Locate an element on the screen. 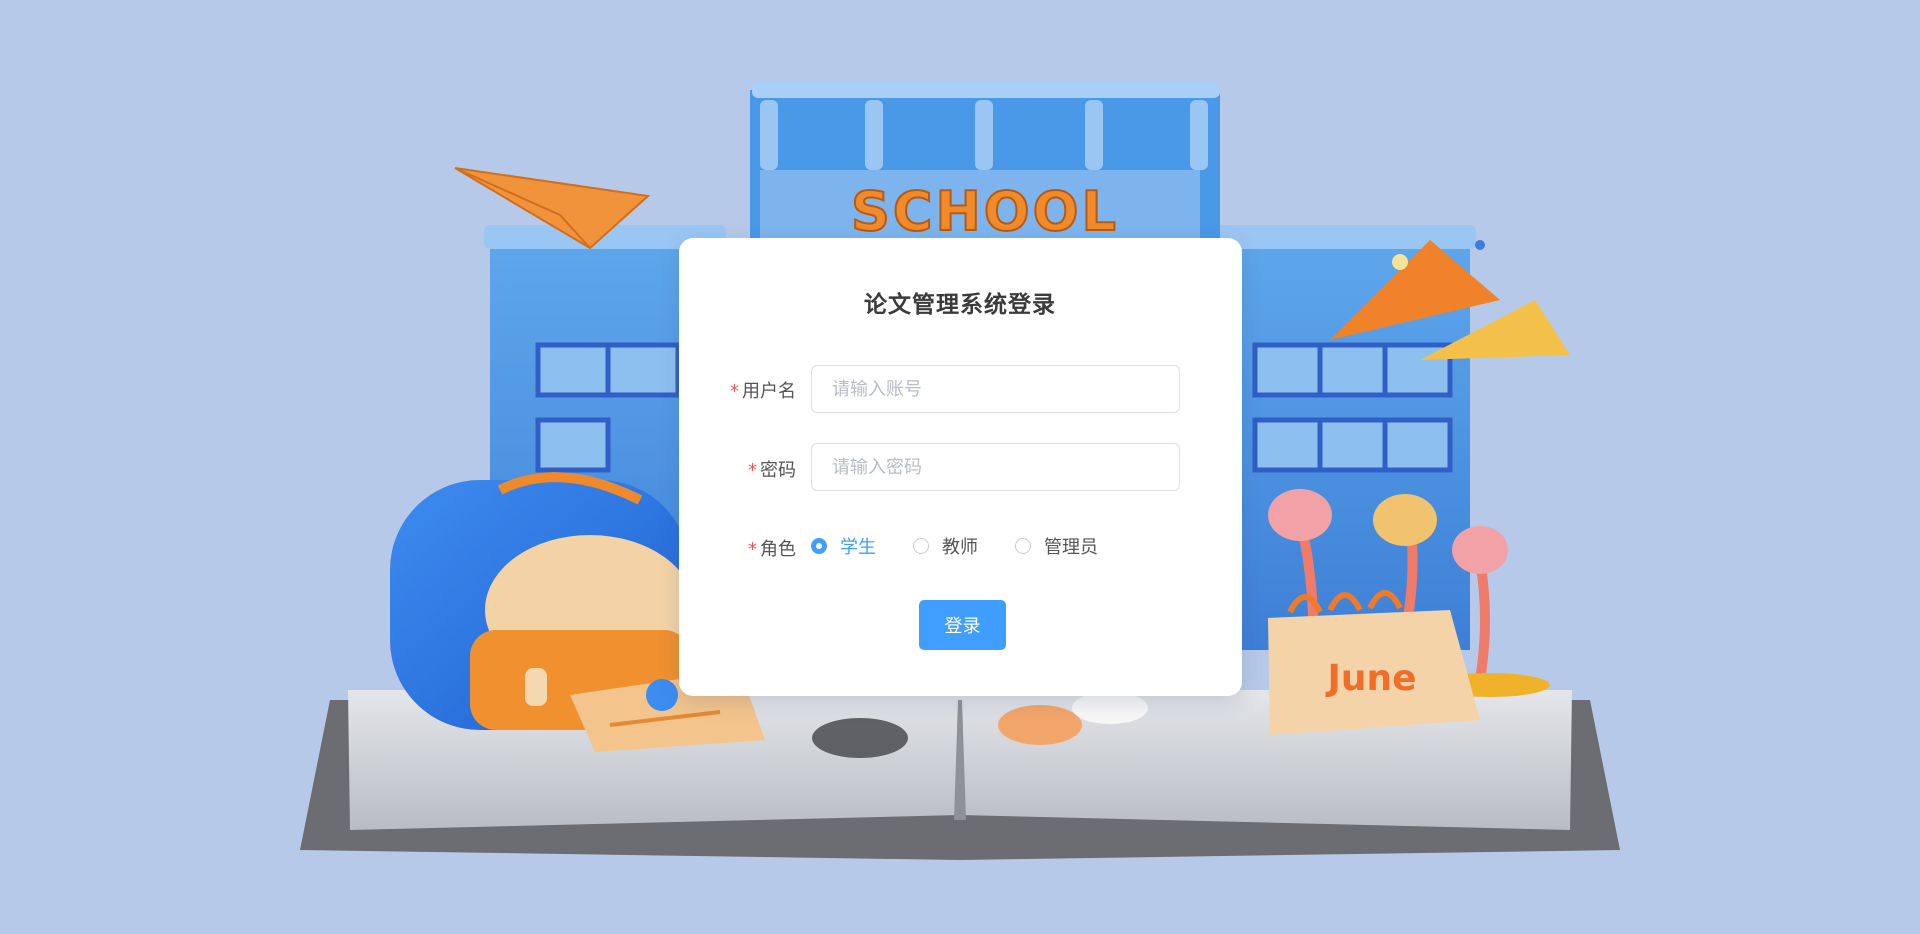 The width and height of the screenshot is (1920, 934). page-title: 论文管理系统登录 is located at coordinates (960, 305).